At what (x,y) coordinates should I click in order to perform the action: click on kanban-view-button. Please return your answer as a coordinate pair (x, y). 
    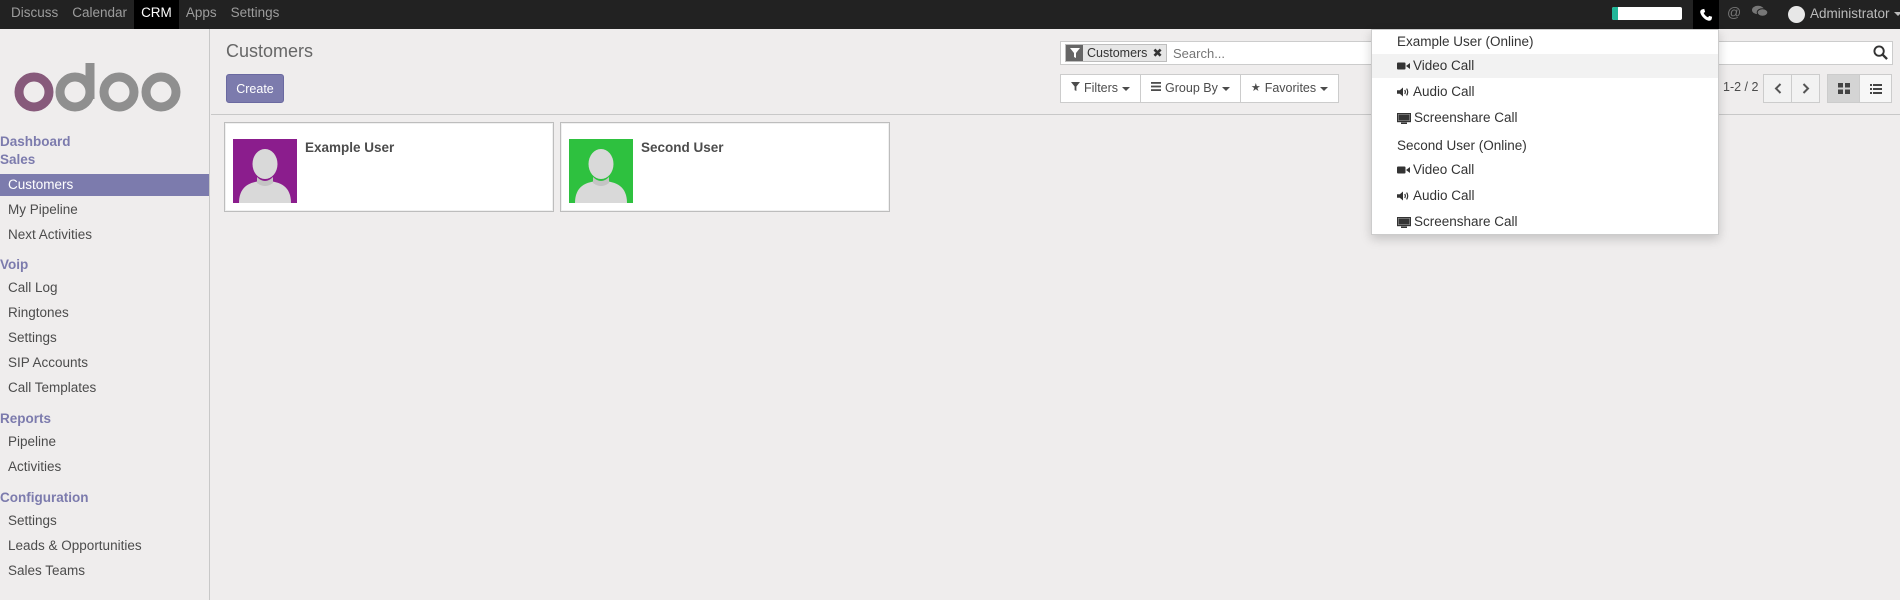
    Looking at the image, I should click on (1843, 88).